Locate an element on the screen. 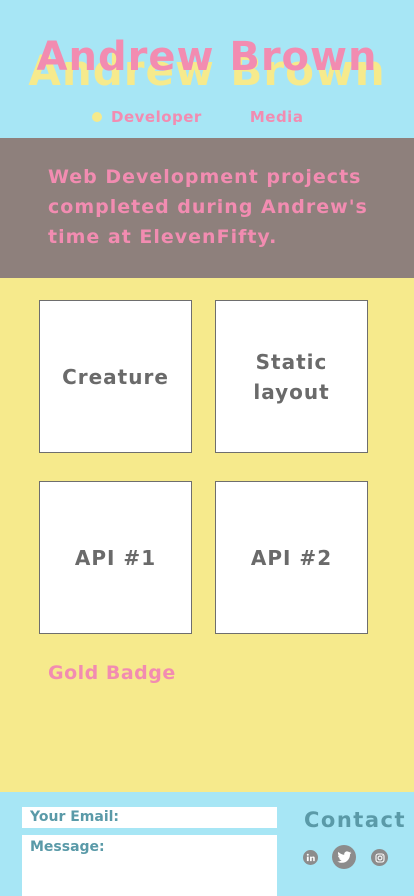  gold-badge-link: Gold Badge is located at coordinates (112, 673).